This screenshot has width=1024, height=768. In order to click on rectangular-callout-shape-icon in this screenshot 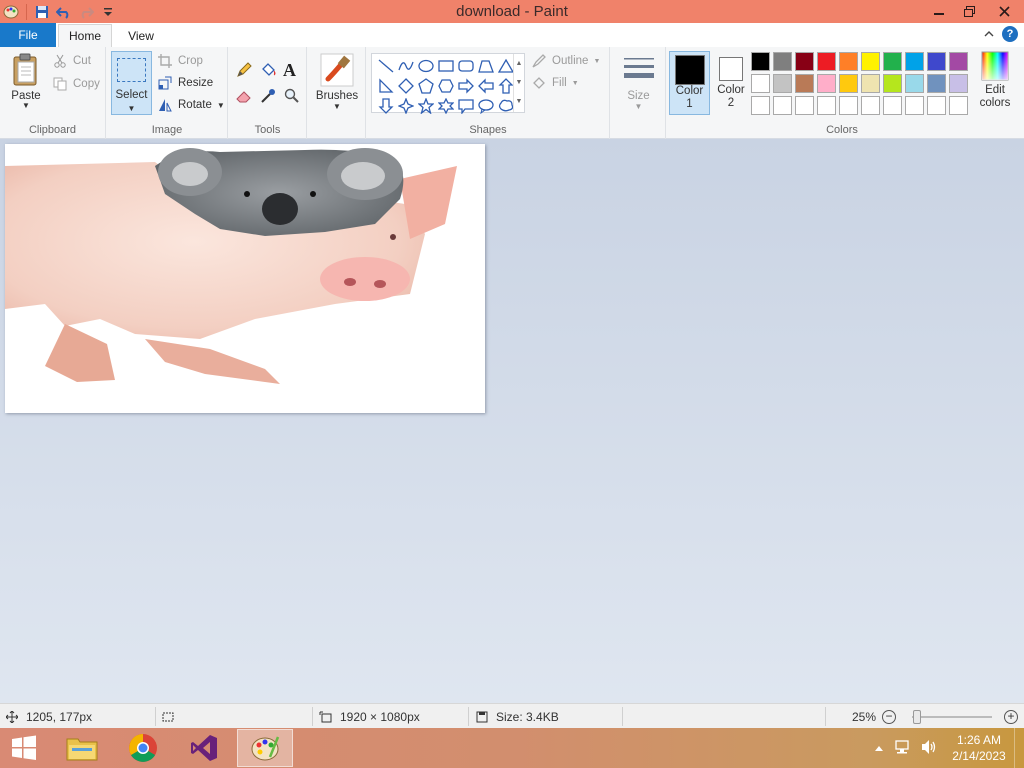, I will do `click(466, 106)`.